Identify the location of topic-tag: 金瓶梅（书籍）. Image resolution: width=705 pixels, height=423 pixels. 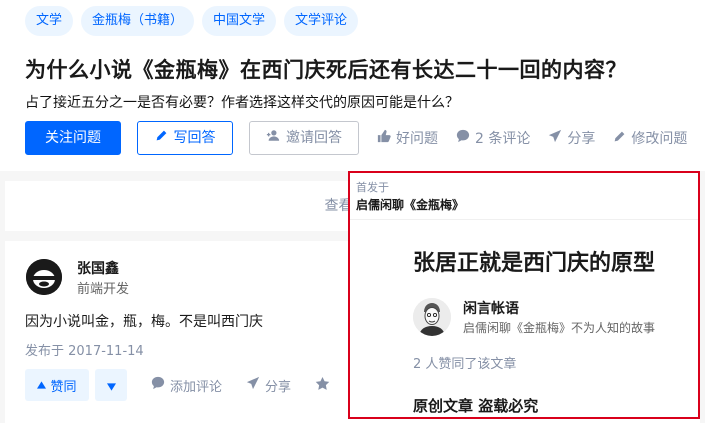
(138, 21).